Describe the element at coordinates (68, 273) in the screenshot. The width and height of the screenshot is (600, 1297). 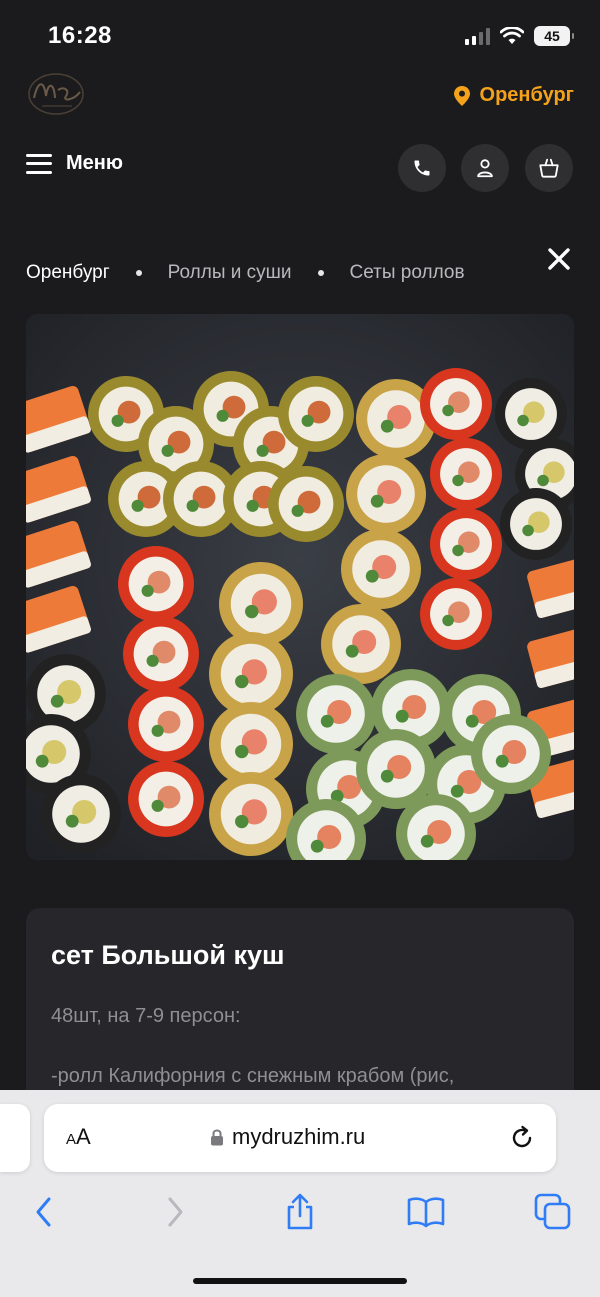
I see `breadcrumb-item: Оренбург` at that location.